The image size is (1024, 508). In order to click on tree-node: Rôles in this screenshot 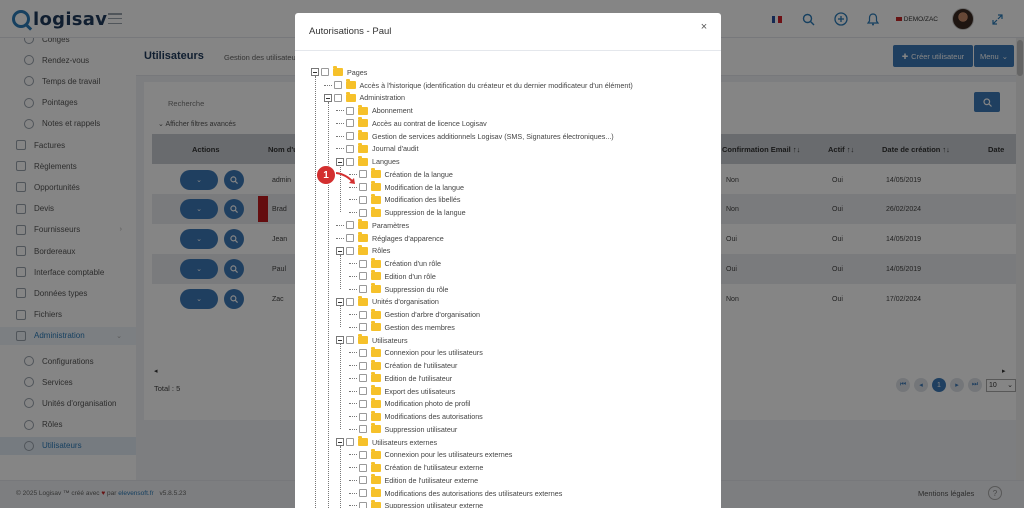, I will do `click(363, 251)`.